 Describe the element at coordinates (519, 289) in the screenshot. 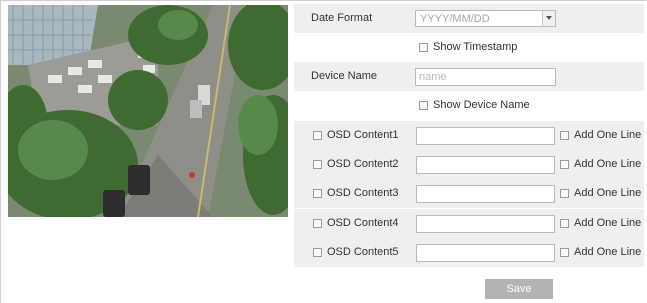

I see `save-button: Save` at that location.